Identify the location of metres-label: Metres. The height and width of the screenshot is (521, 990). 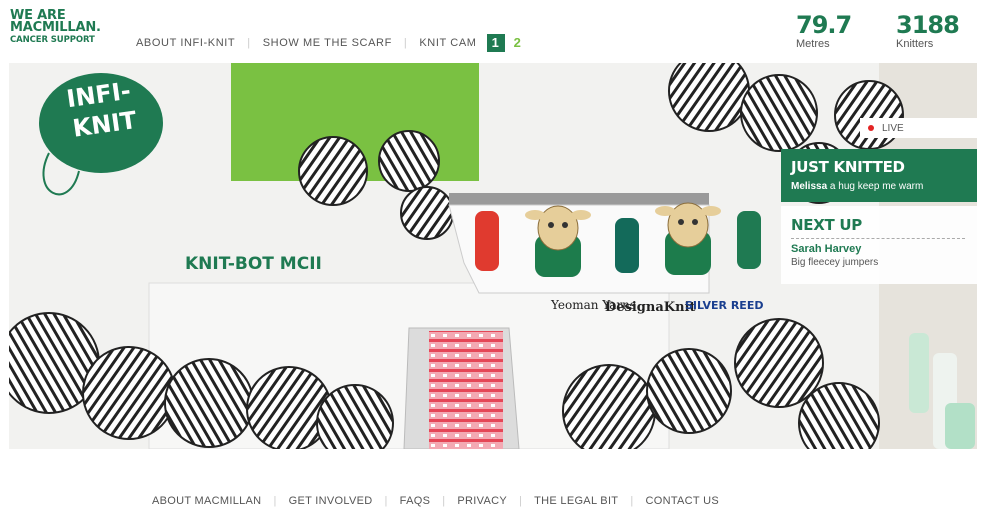
(813, 44).